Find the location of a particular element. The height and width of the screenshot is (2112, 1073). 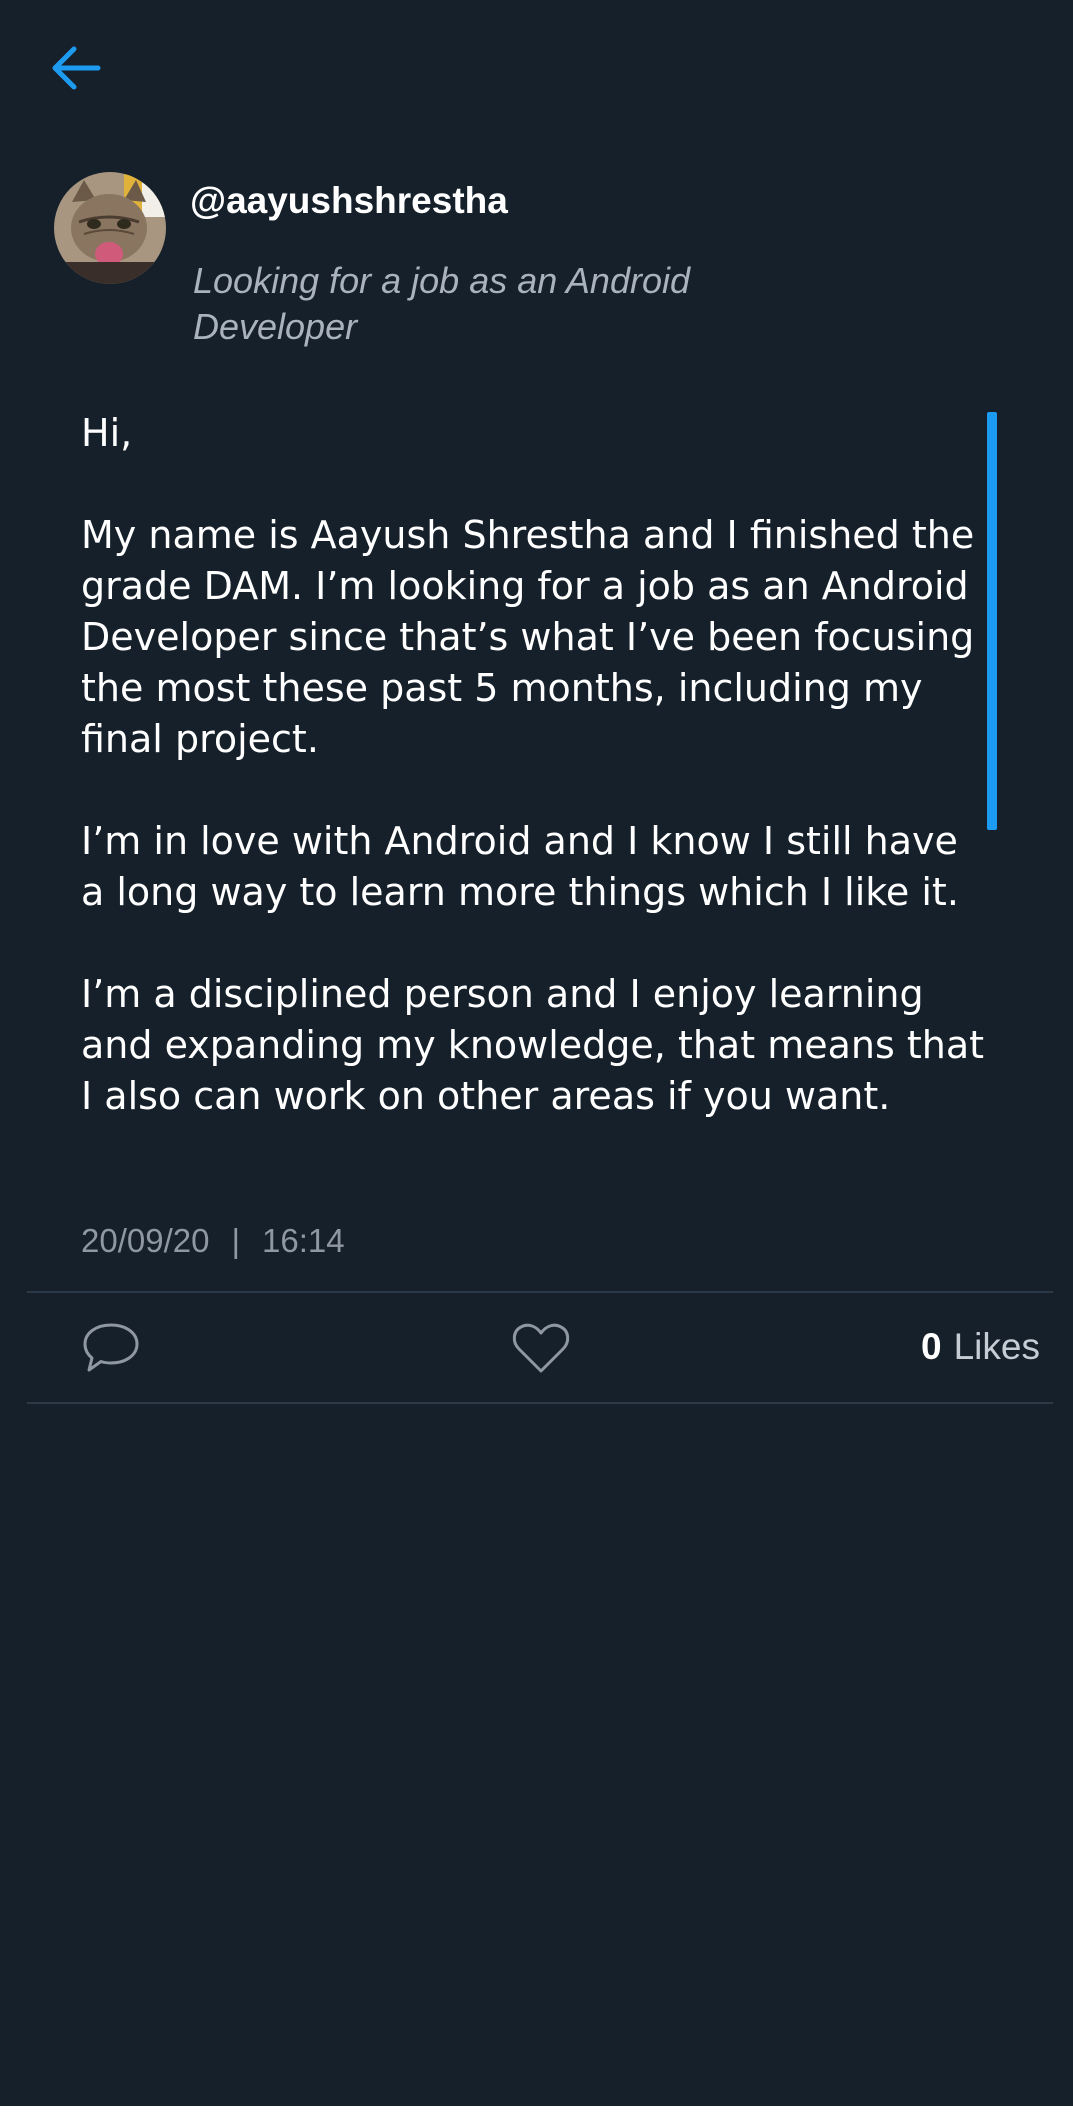

avatar is located at coordinates (110, 228).